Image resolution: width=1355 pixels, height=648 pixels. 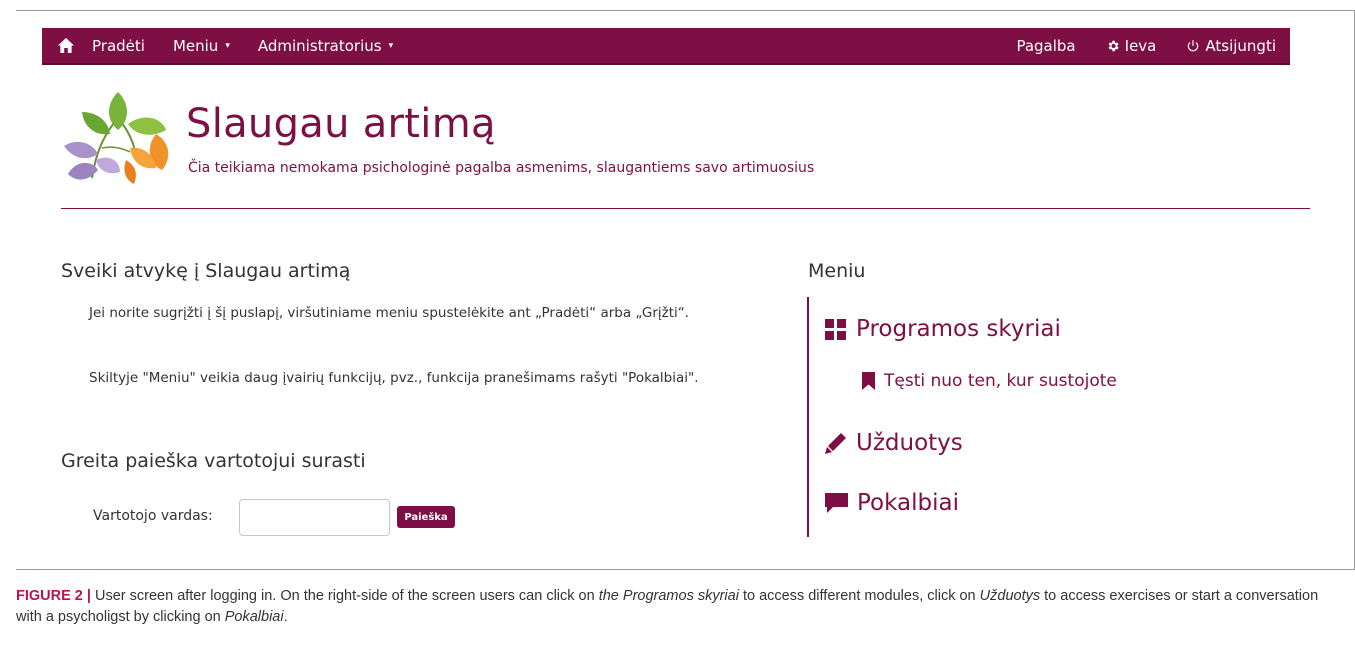 What do you see at coordinates (1193, 45) in the screenshot?
I see `power-icon` at bounding box center [1193, 45].